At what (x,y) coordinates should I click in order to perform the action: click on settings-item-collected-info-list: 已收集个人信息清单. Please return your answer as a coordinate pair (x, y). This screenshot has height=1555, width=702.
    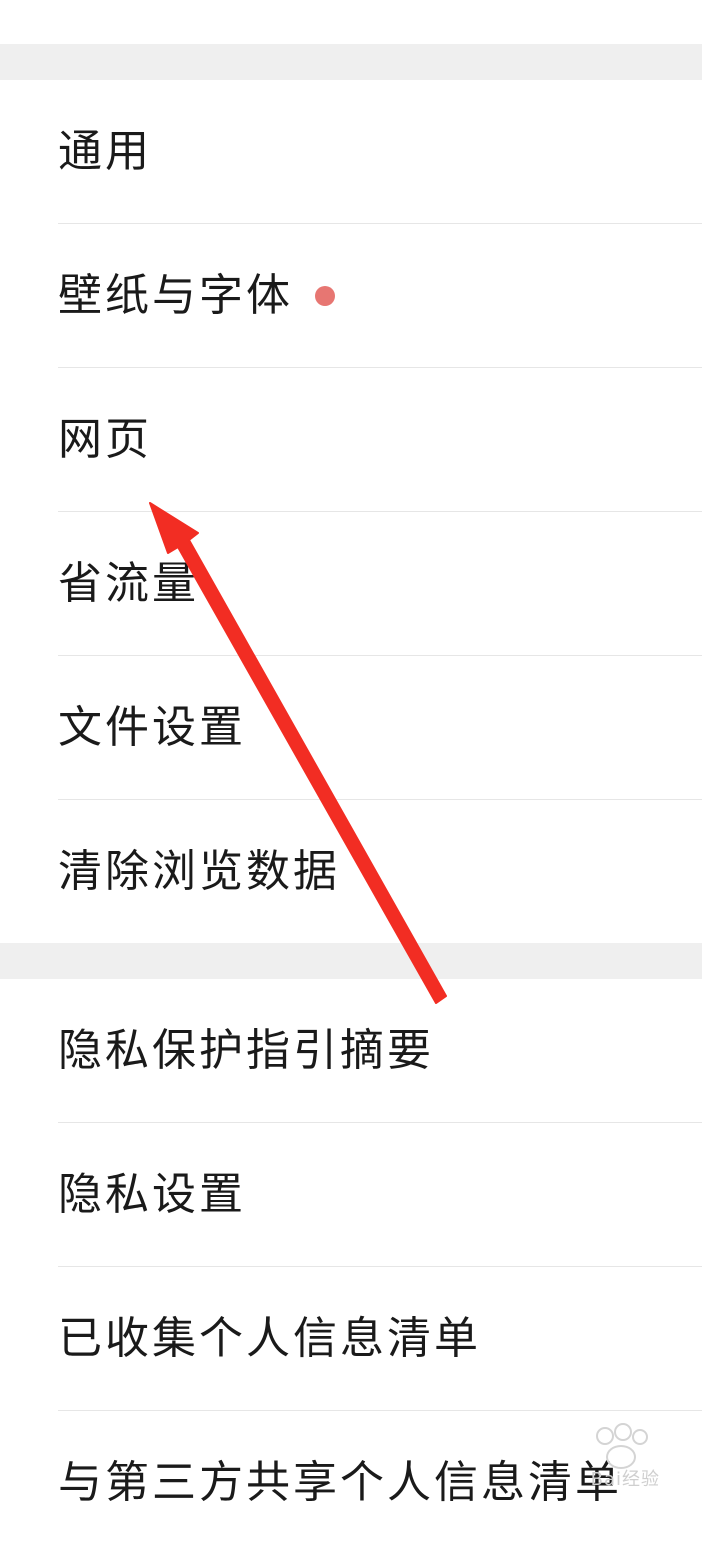
    Looking at the image, I should click on (351, 1339).